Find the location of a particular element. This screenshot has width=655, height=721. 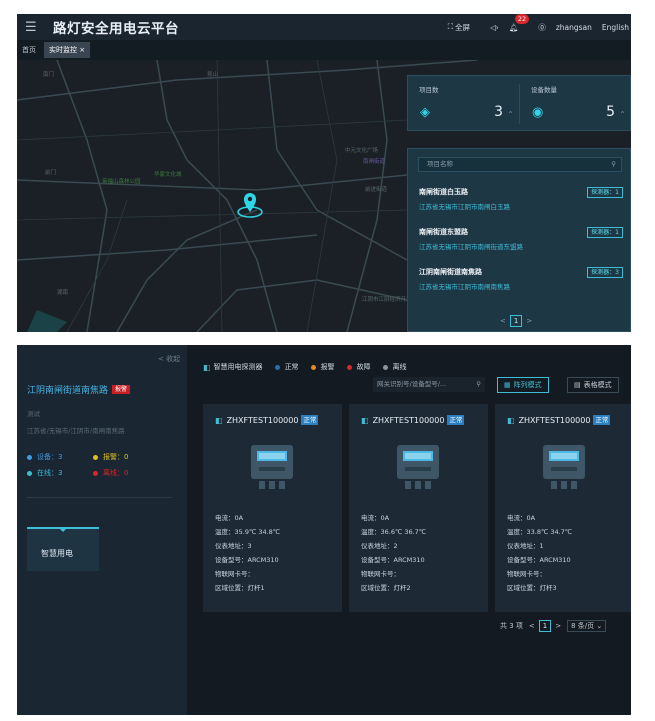

indicator-arrow-icon is located at coordinates (63, 530).